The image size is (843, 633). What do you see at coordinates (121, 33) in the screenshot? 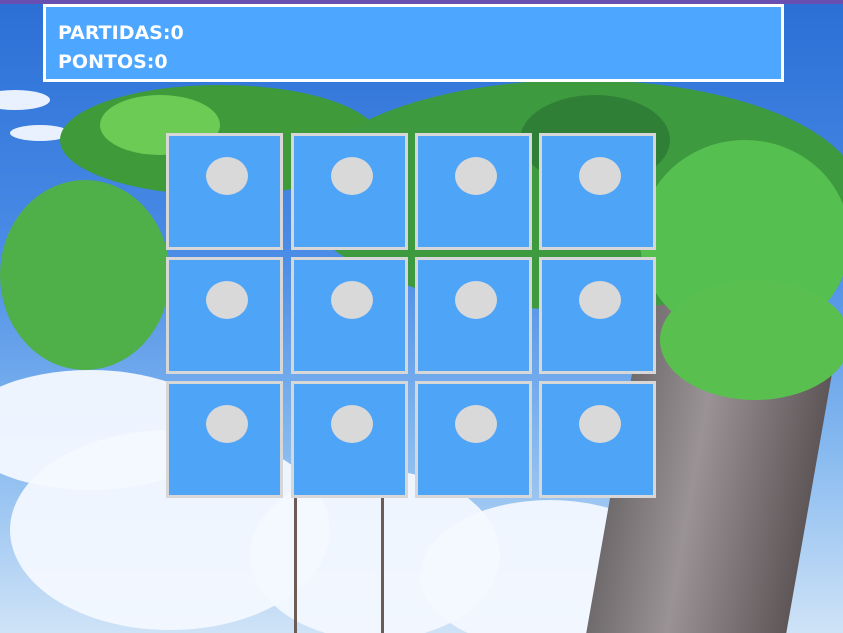
I see `matches-counter: PARTIDAS:0` at bounding box center [121, 33].